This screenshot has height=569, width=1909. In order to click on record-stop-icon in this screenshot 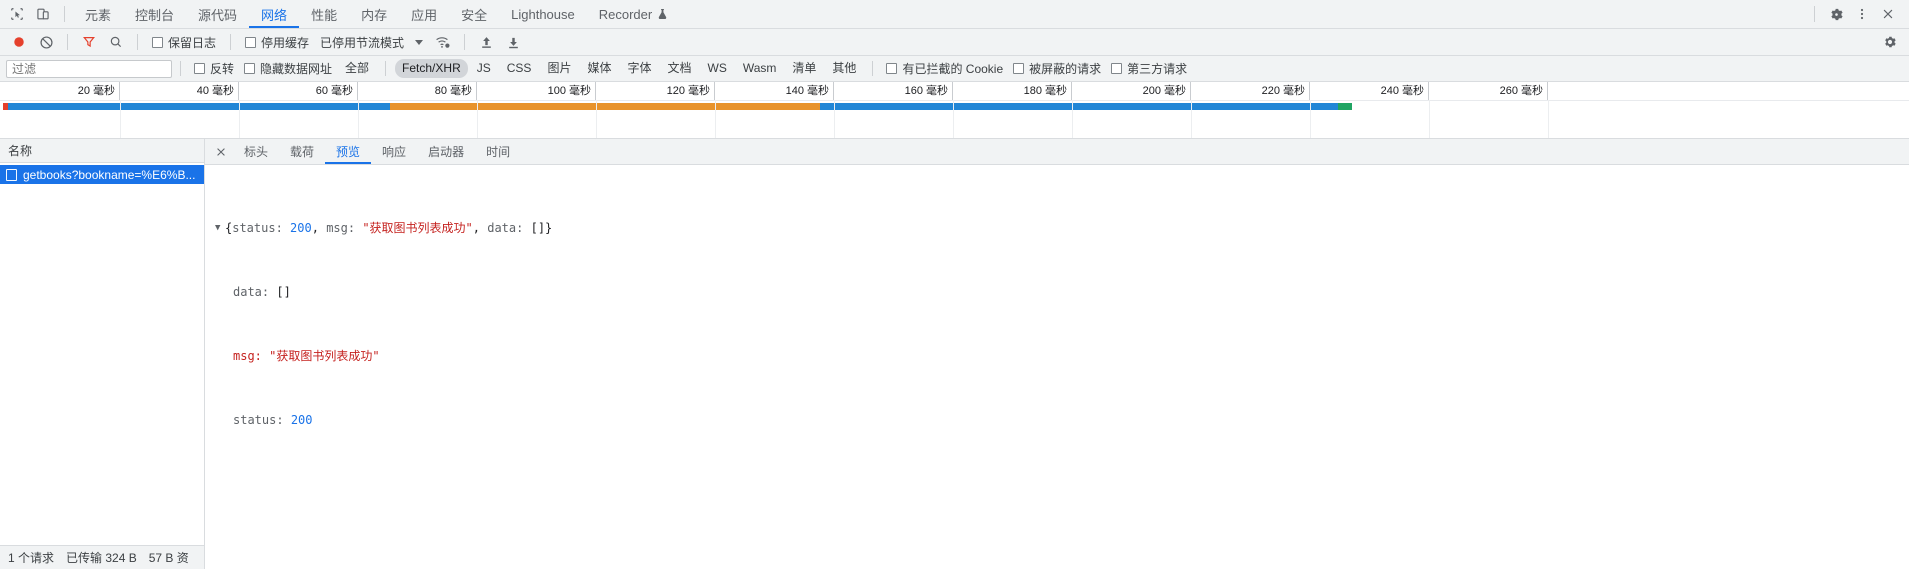, I will do `click(19, 42)`.